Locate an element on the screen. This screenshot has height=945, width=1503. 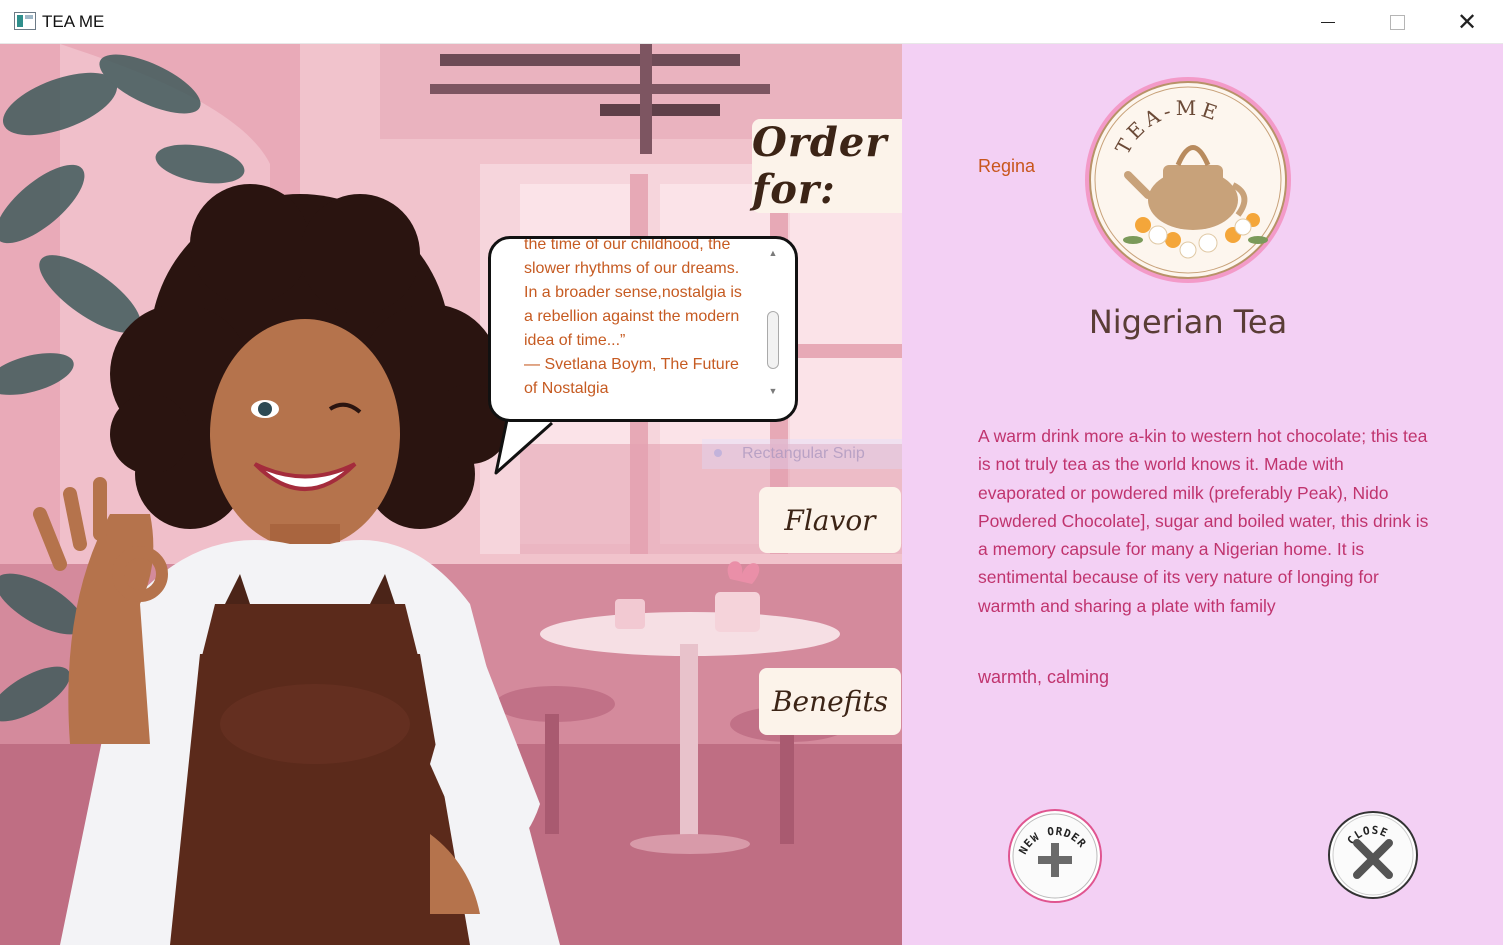
close-icon: ✕ is located at coordinates (1467, 22).